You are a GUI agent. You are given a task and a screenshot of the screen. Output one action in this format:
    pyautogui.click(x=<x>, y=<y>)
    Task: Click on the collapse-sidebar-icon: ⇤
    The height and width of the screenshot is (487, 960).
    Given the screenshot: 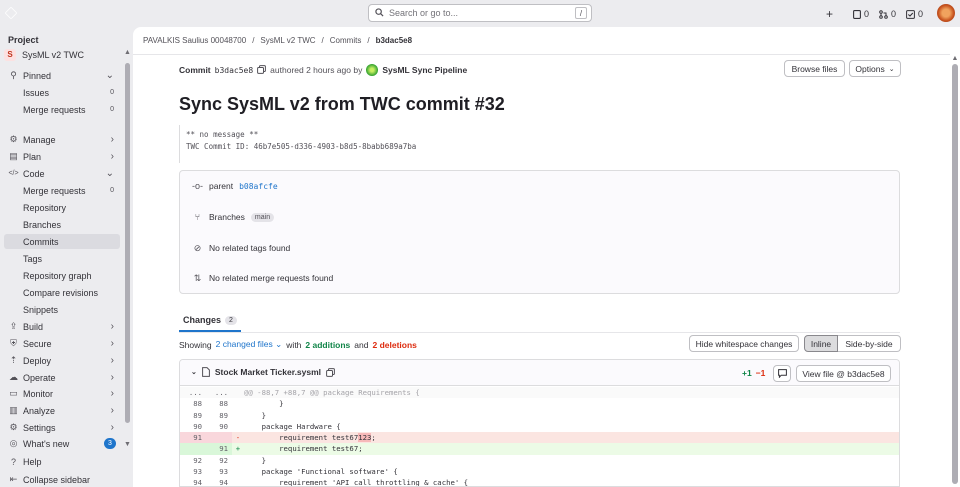 What is the action you would take?
    pyautogui.click(x=13, y=479)
    